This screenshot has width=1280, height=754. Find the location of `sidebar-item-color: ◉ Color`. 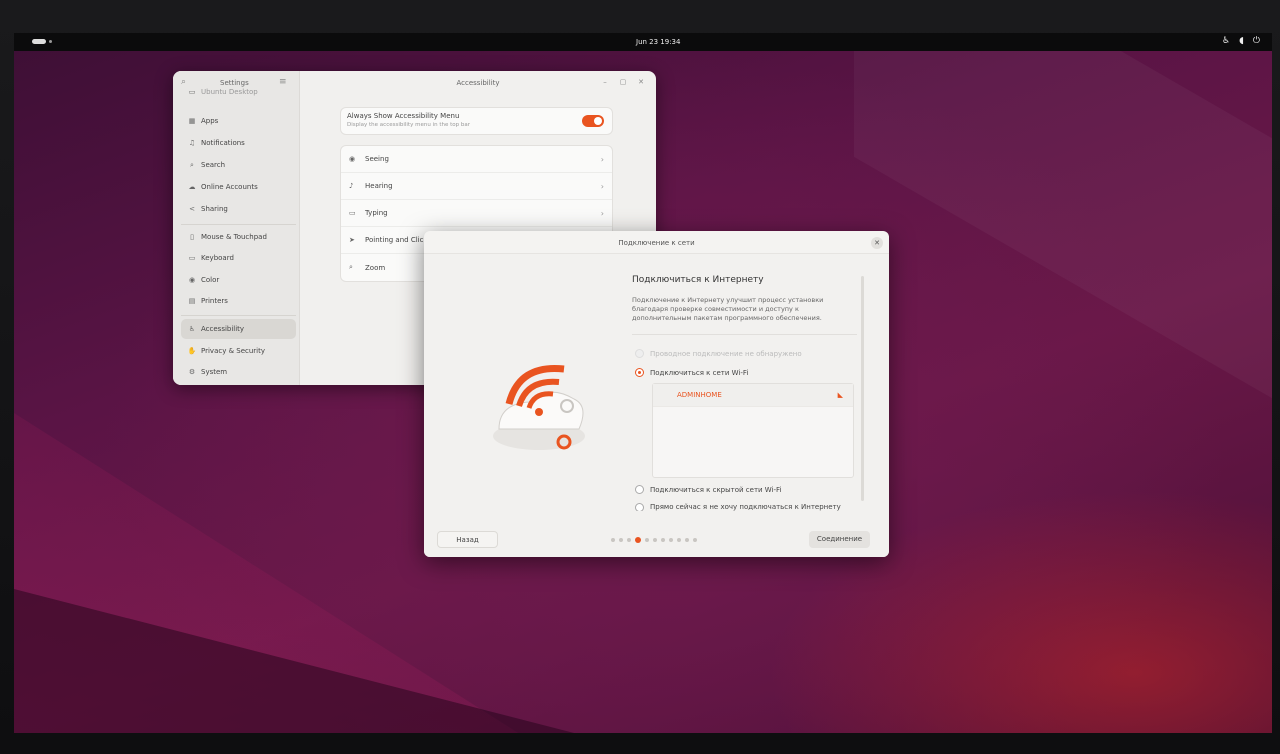

sidebar-item-color: ◉ Color is located at coordinates (238, 280).